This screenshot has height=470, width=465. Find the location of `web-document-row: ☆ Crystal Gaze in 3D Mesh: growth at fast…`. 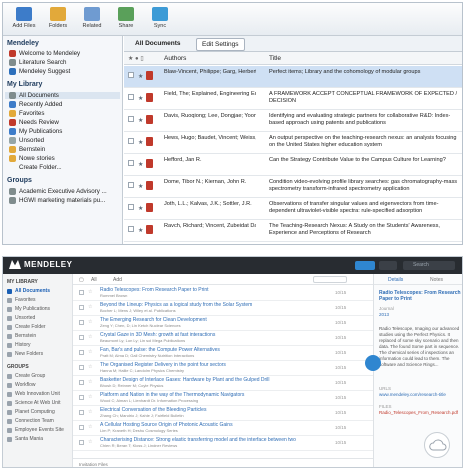

web-document-row: ☆ Crystal Gaze in 3D Mesh: growth at fast… is located at coordinates (223, 338).